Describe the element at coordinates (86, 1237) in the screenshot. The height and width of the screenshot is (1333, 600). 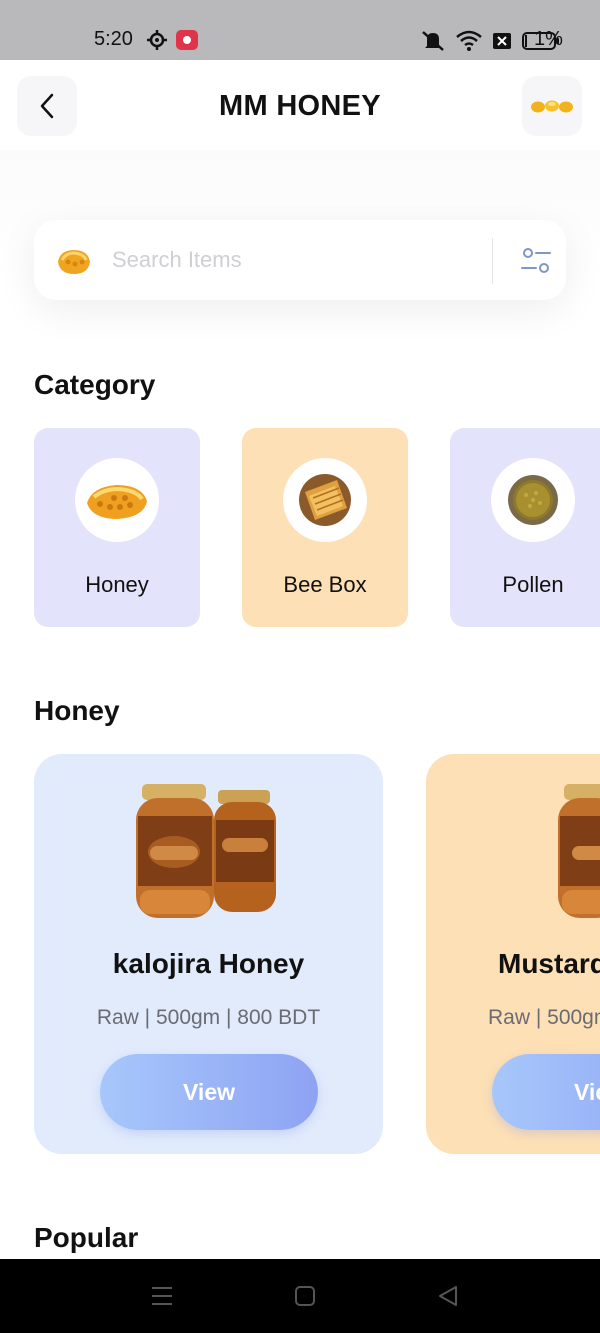
I see `popular-section-title: Popular` at that location.